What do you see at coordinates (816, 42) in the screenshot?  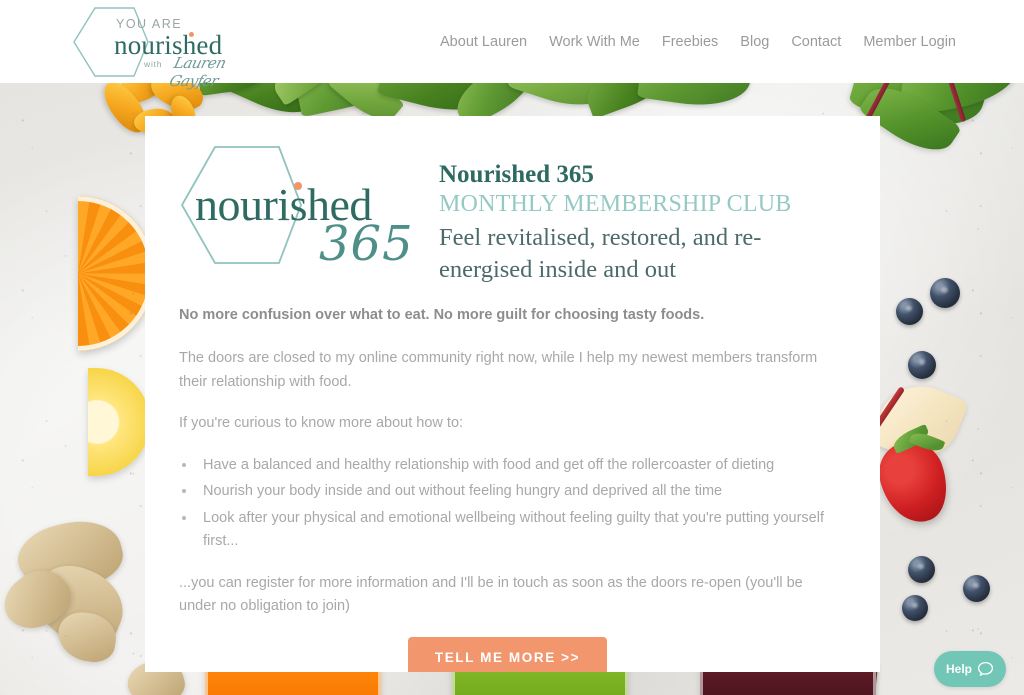 I see `nav-item-contact: Contact` at bounding box center [816, 42].